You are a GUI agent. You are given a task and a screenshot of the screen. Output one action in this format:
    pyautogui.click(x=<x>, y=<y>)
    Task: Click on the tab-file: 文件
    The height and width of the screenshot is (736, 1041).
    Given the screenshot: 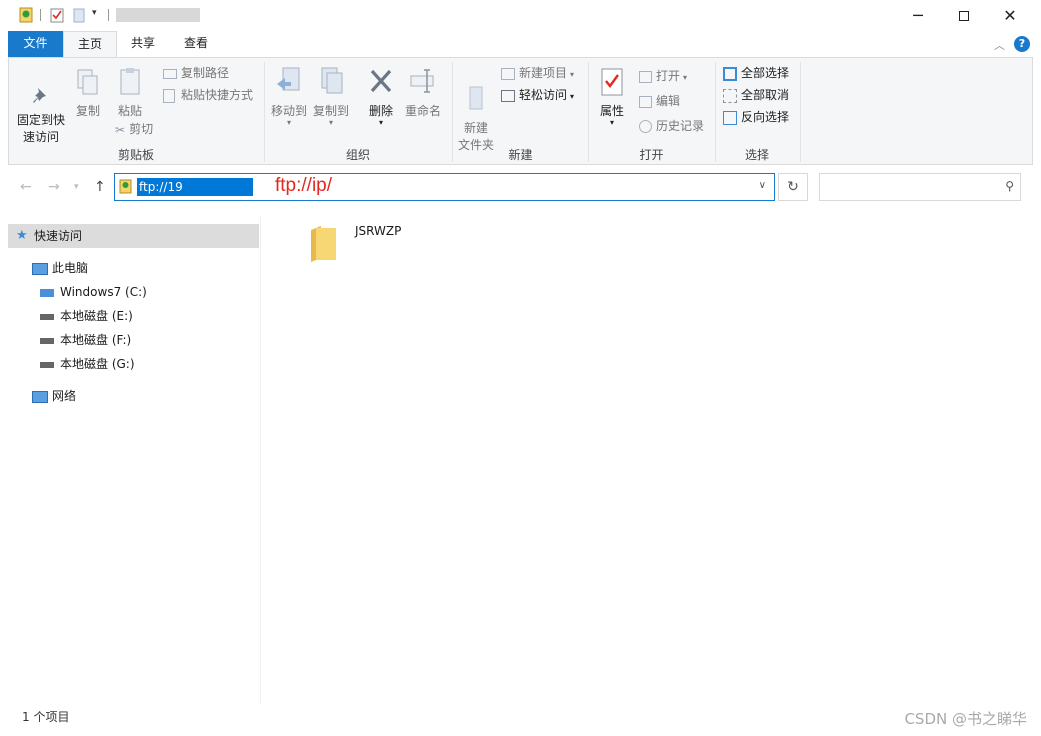 What is the action you would take?
    pyautogui.click(x=35, y=44)
    